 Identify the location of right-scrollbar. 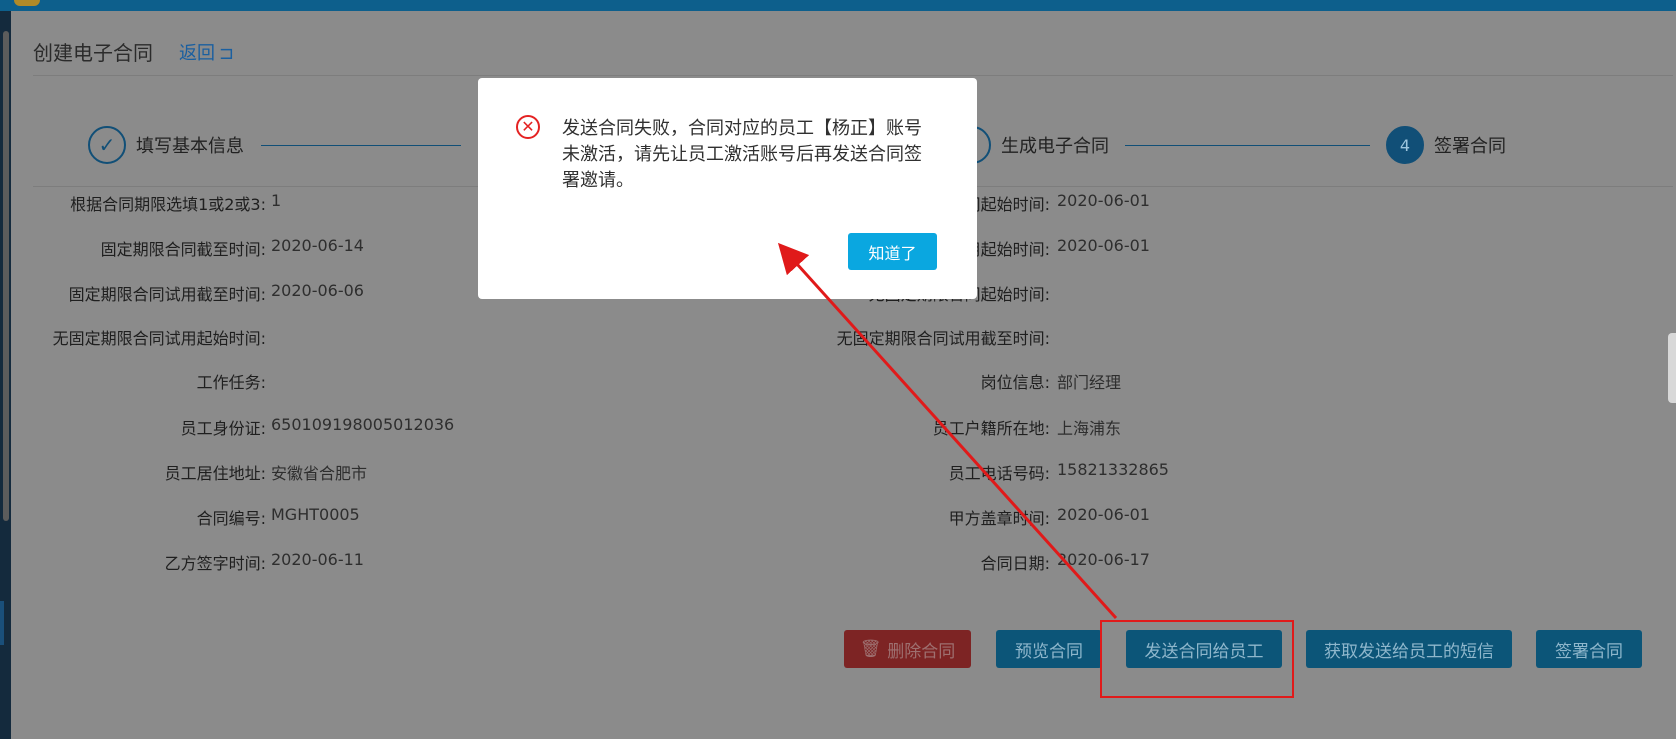
(1672, 368).